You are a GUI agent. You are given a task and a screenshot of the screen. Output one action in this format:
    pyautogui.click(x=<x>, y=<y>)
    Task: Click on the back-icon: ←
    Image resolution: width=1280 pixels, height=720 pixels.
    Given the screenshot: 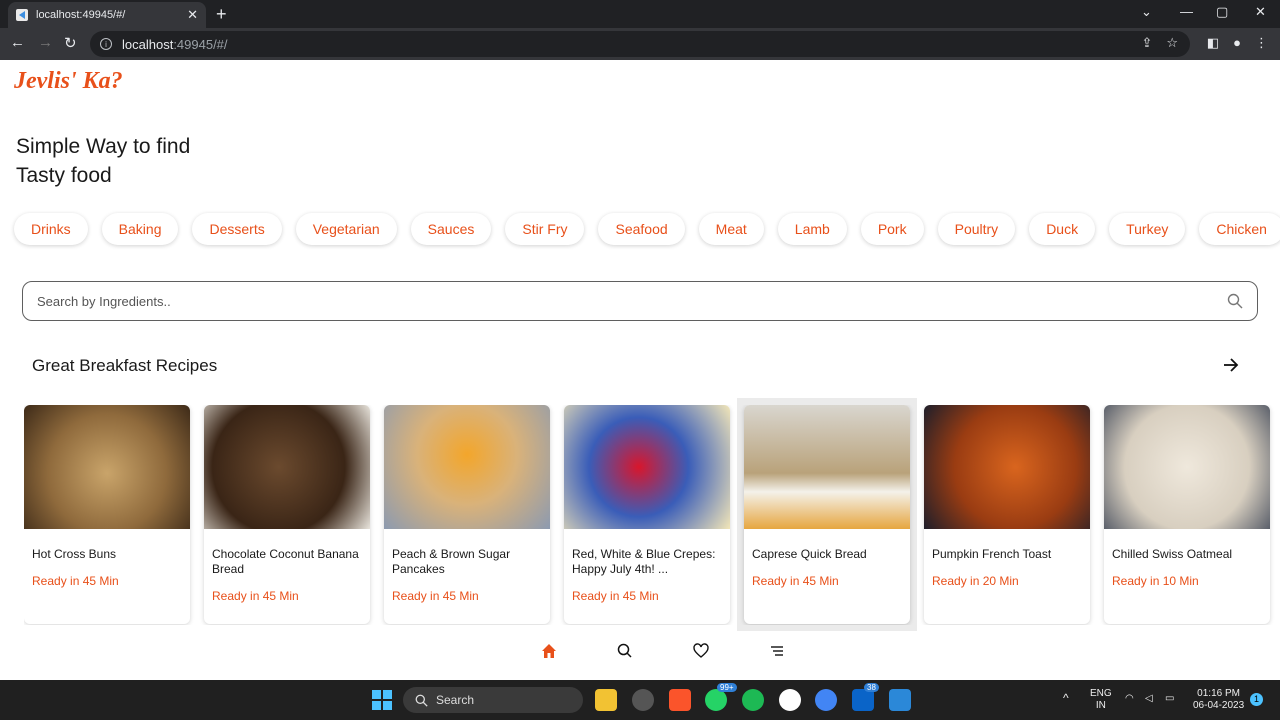 What is the action you would take?
    pyautogui.click(x=17, y=42)
    